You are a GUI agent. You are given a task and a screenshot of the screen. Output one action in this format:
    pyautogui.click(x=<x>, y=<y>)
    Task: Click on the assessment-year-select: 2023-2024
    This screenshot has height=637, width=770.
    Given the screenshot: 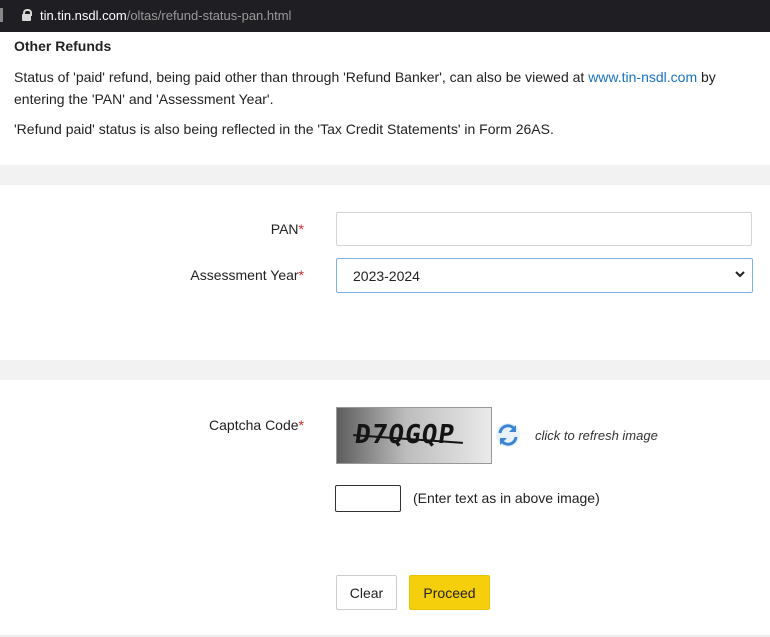 What is the action you would take?
    pyautogui.click(x=544, y=275)
    